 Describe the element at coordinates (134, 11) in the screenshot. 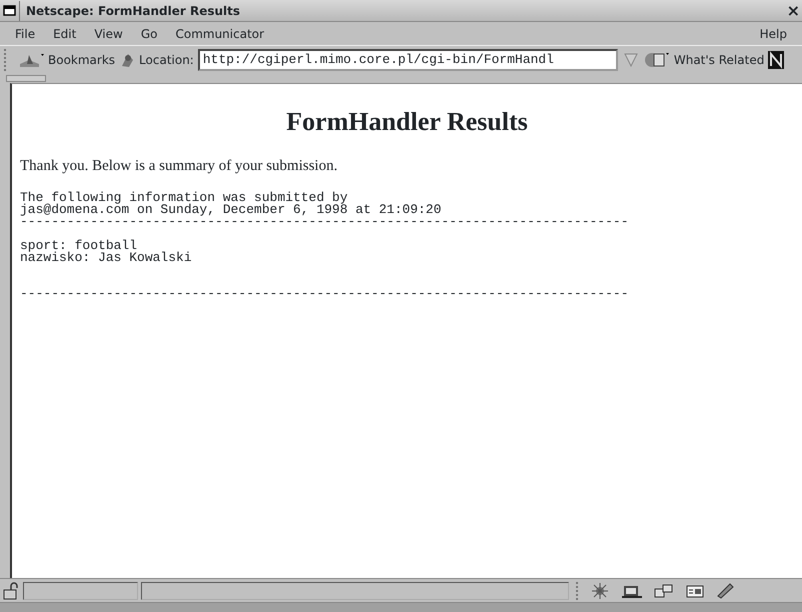

I see `window-title: Netscape: FormHandler Results` at that location.